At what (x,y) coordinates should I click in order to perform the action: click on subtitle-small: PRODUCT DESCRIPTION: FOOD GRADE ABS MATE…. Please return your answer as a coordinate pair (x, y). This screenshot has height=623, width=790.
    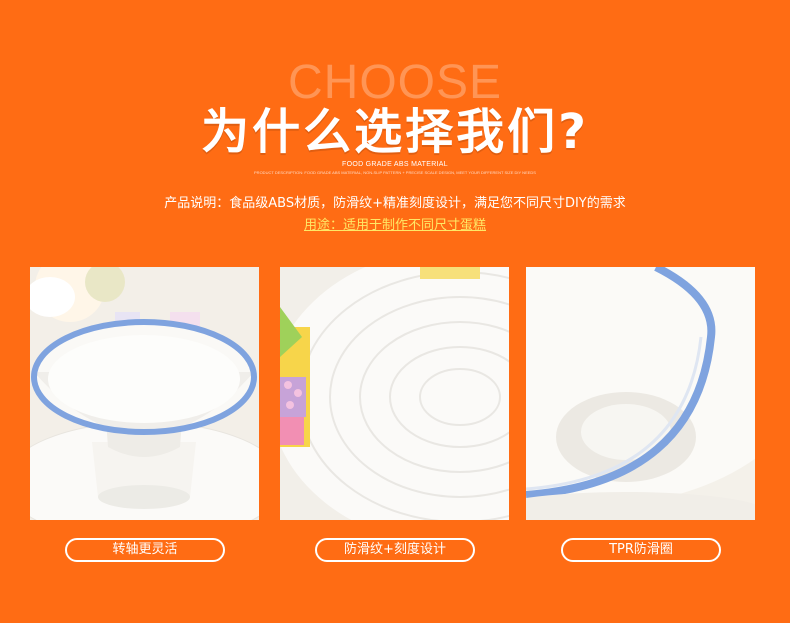
    Looking at the image, I should click on (395, 172).